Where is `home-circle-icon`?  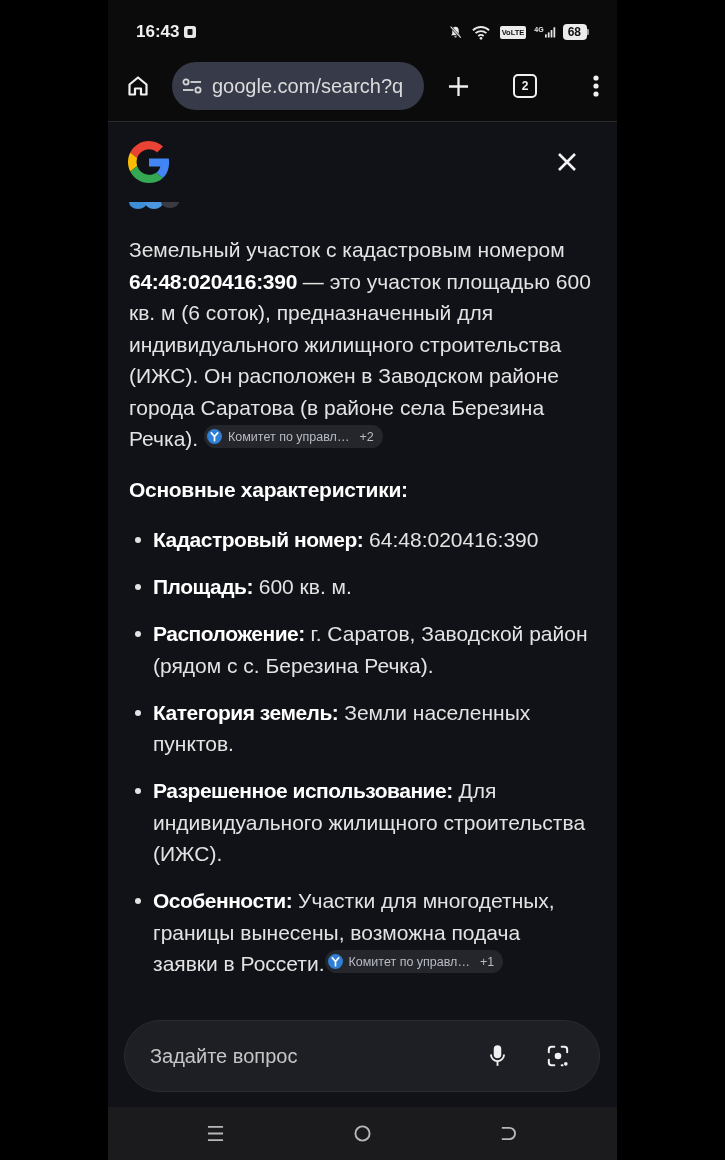 home-circle-icon is located at coordinates (362, 1133).